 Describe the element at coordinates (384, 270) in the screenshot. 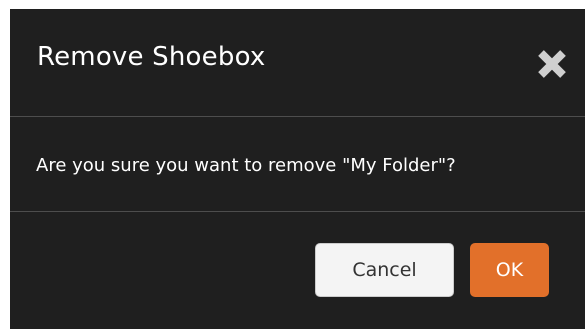

I see `cancel-button: Cancel` at that location.